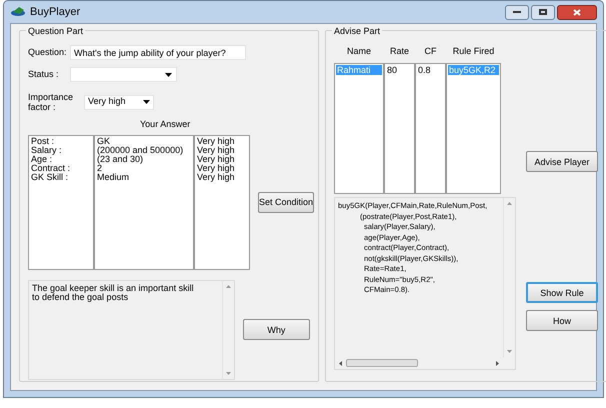 The image size is (606, 408). I want to click on column-header: CF, so click(431, 51).